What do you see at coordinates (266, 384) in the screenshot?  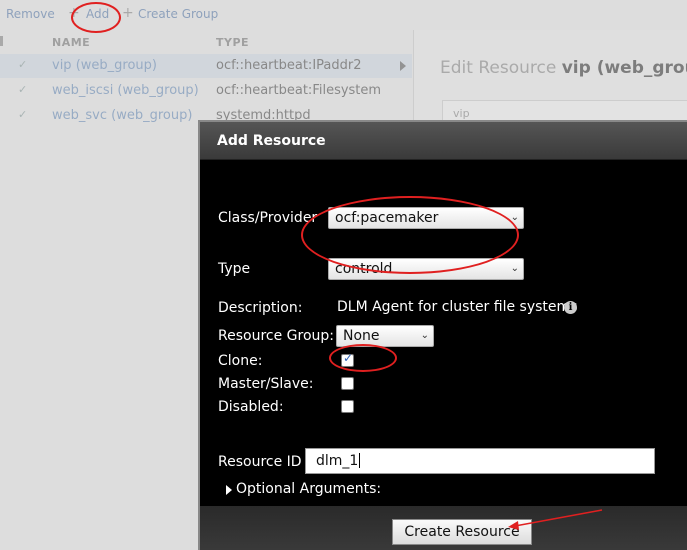 I see `master-slave-label: Master/Slave:` at bounding box center [266, 384].